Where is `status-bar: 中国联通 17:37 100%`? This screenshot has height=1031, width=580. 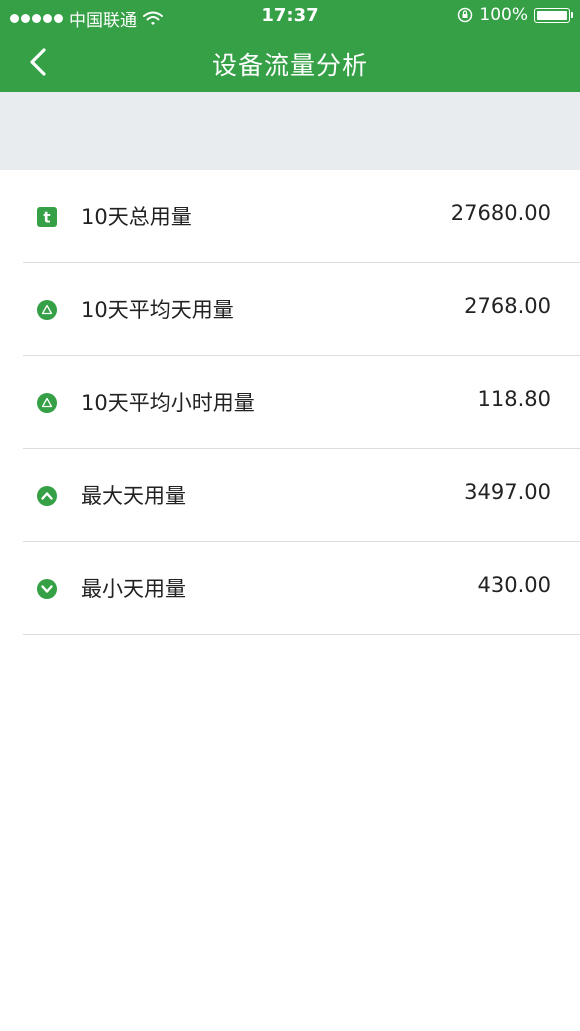 status-bar: 中国联通 17:37 100% is located at coordinates (290, 16).